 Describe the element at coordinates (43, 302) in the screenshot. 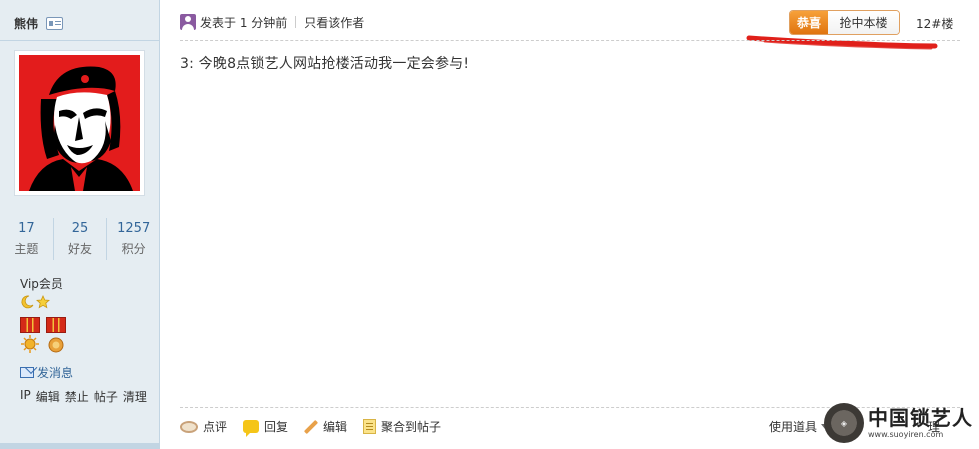

I see `star-icon` at that location.